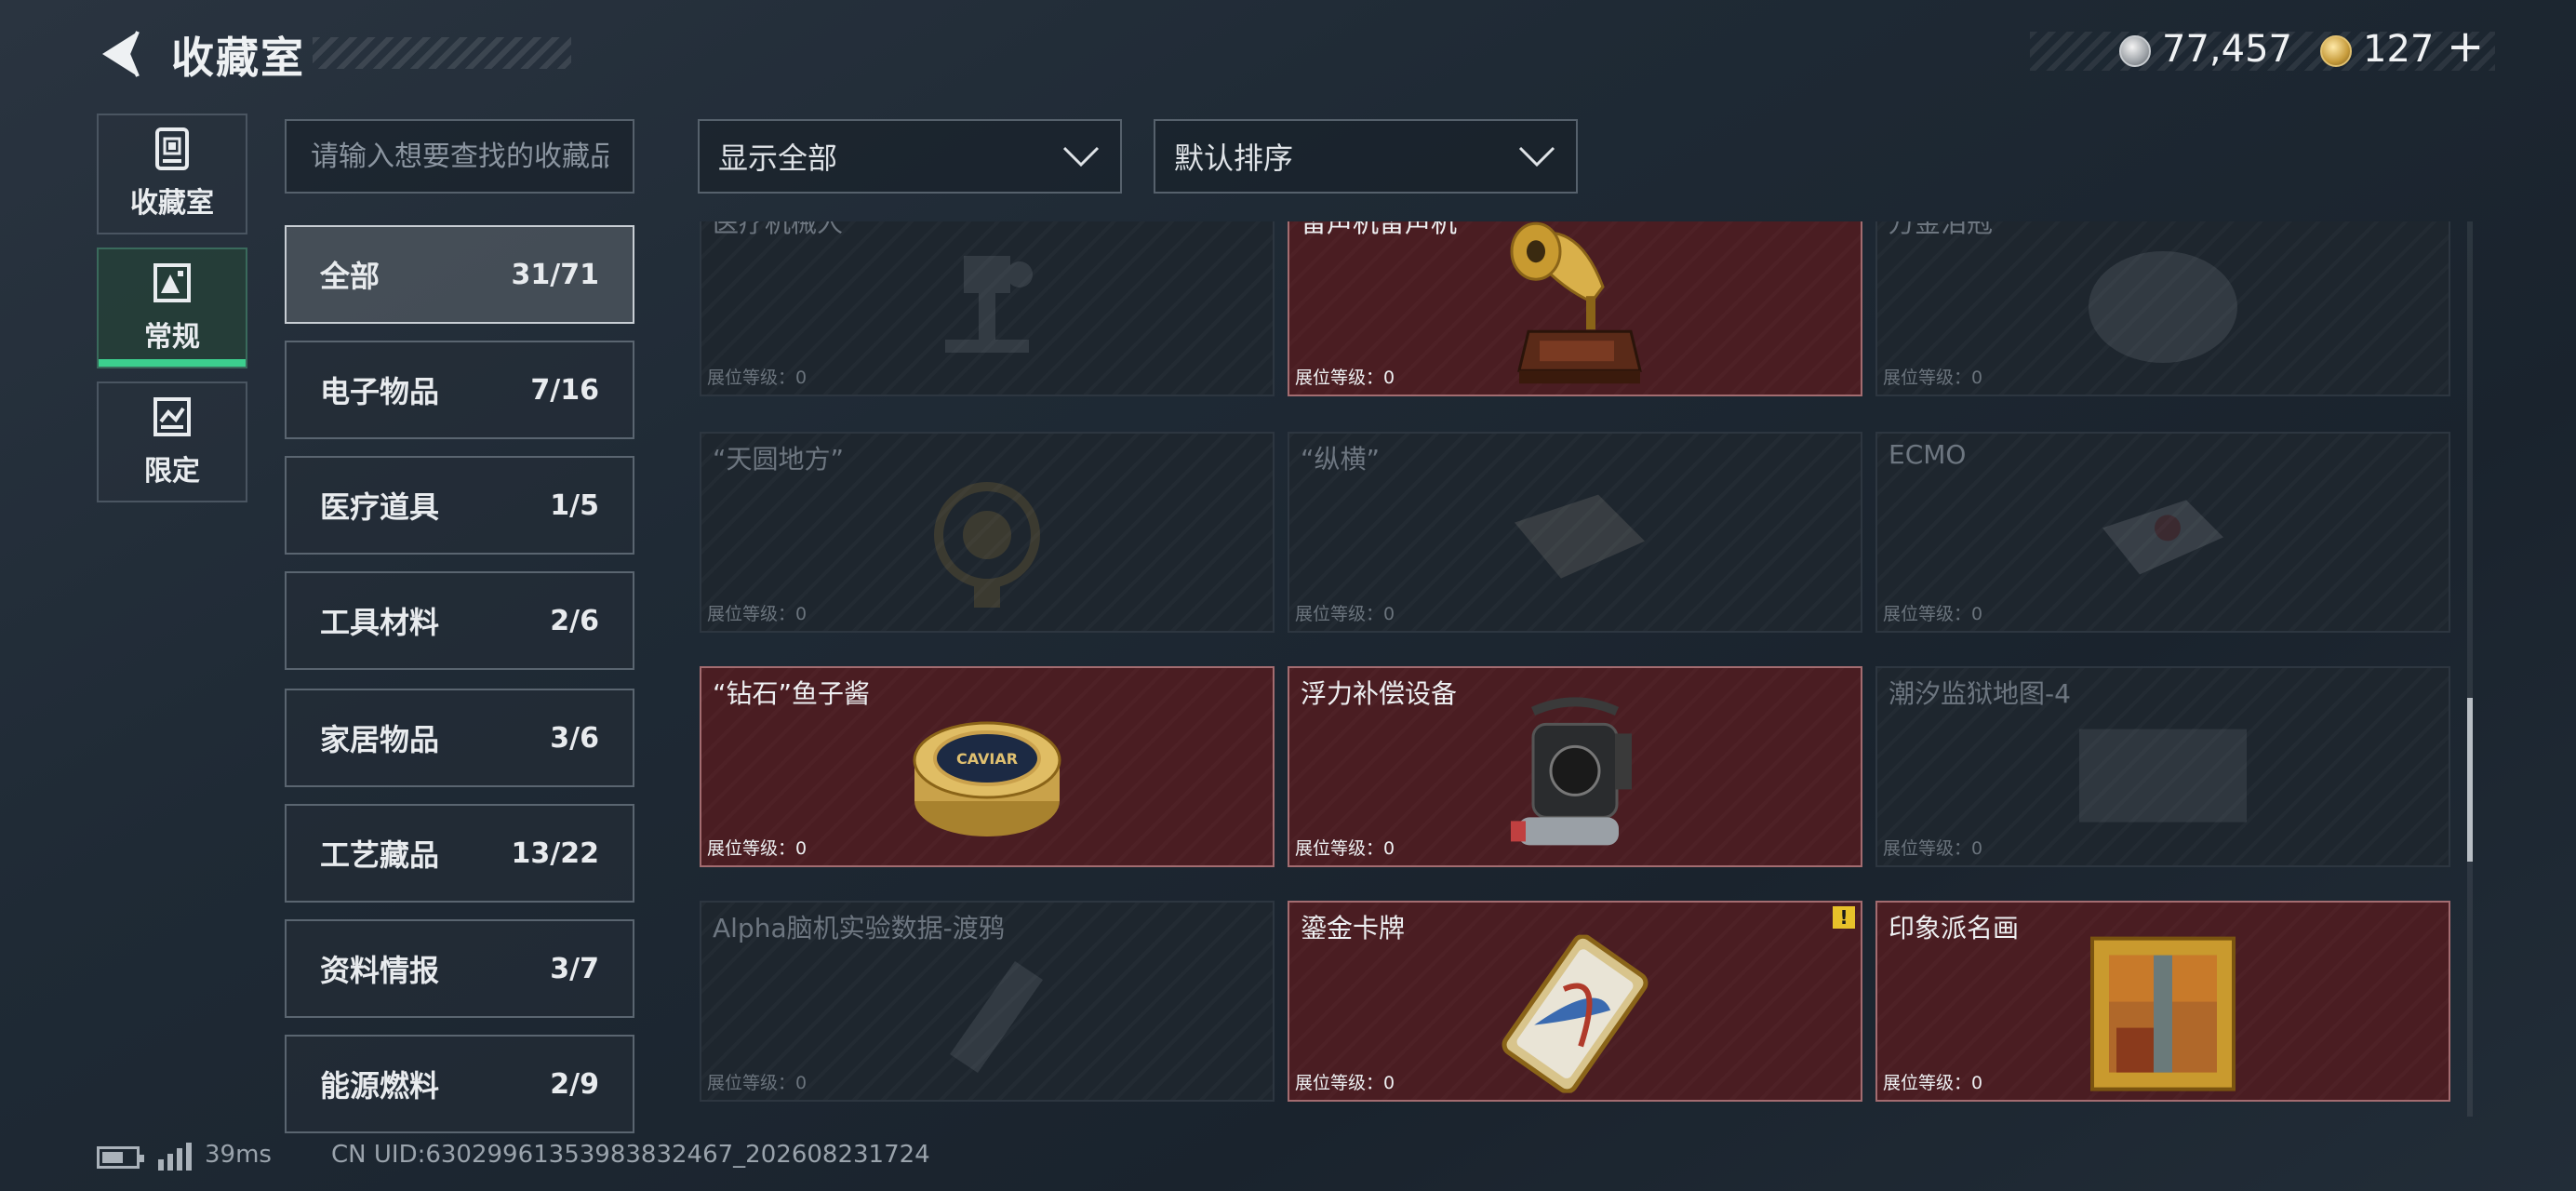 The width and height of the screenshot is (2576, 1191). What do you see at coordinates (459, 274) in the screenshot?
I see `category-all: 全部 31/71` at bounding box center [459, 274].